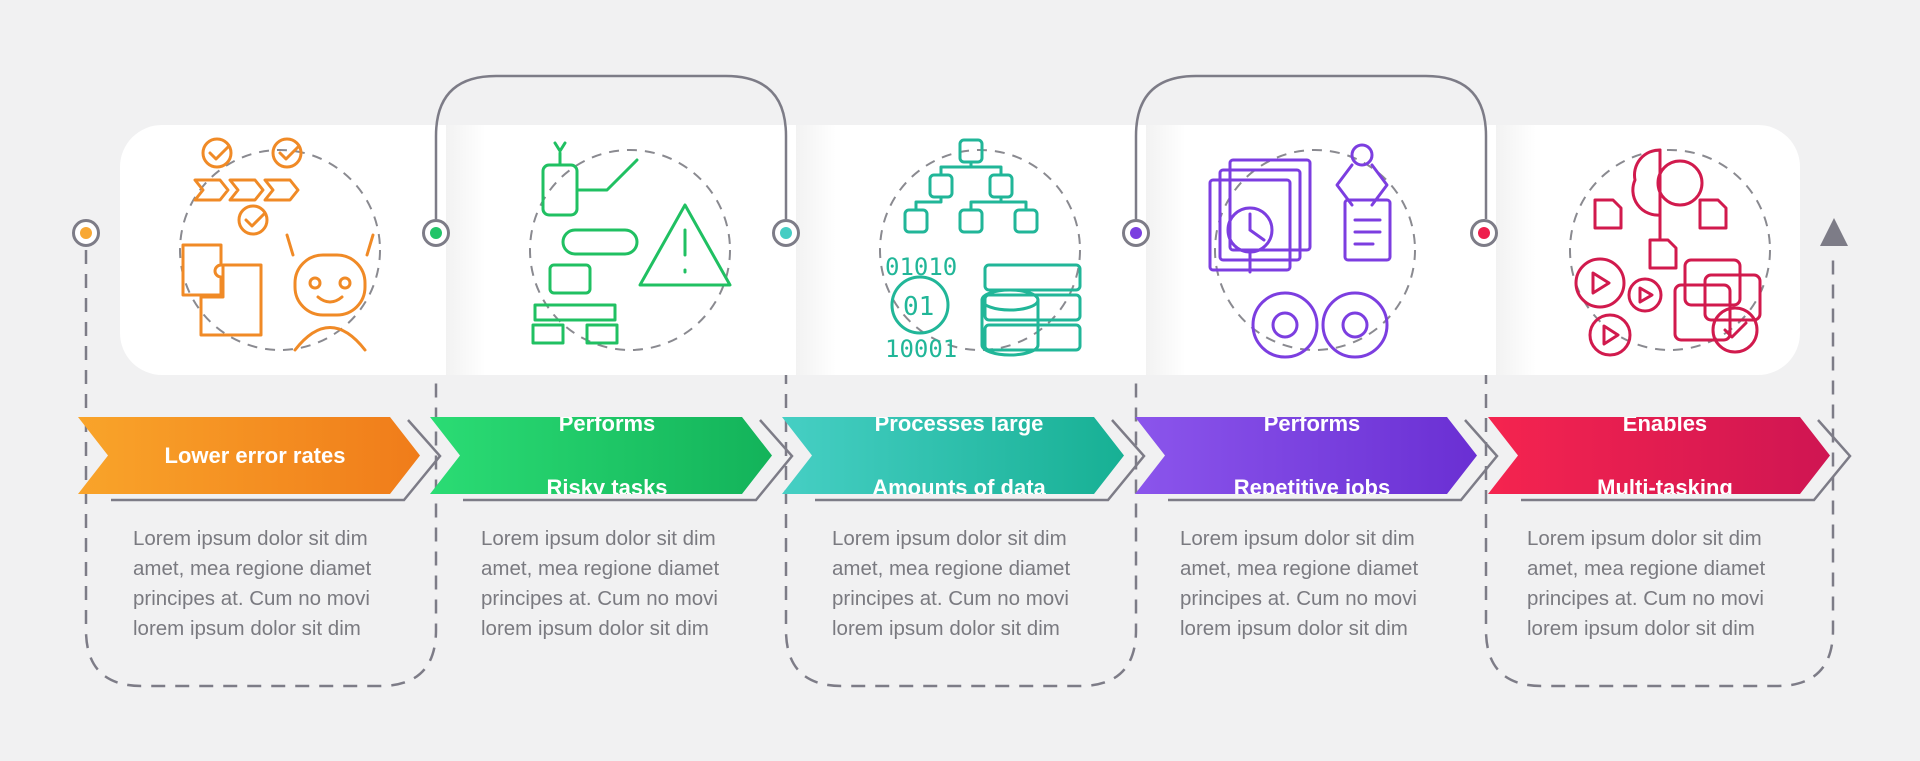  Describe the element at coordinates (246, 190) in the screenshot. I see `process-arrows-icon` at that location.